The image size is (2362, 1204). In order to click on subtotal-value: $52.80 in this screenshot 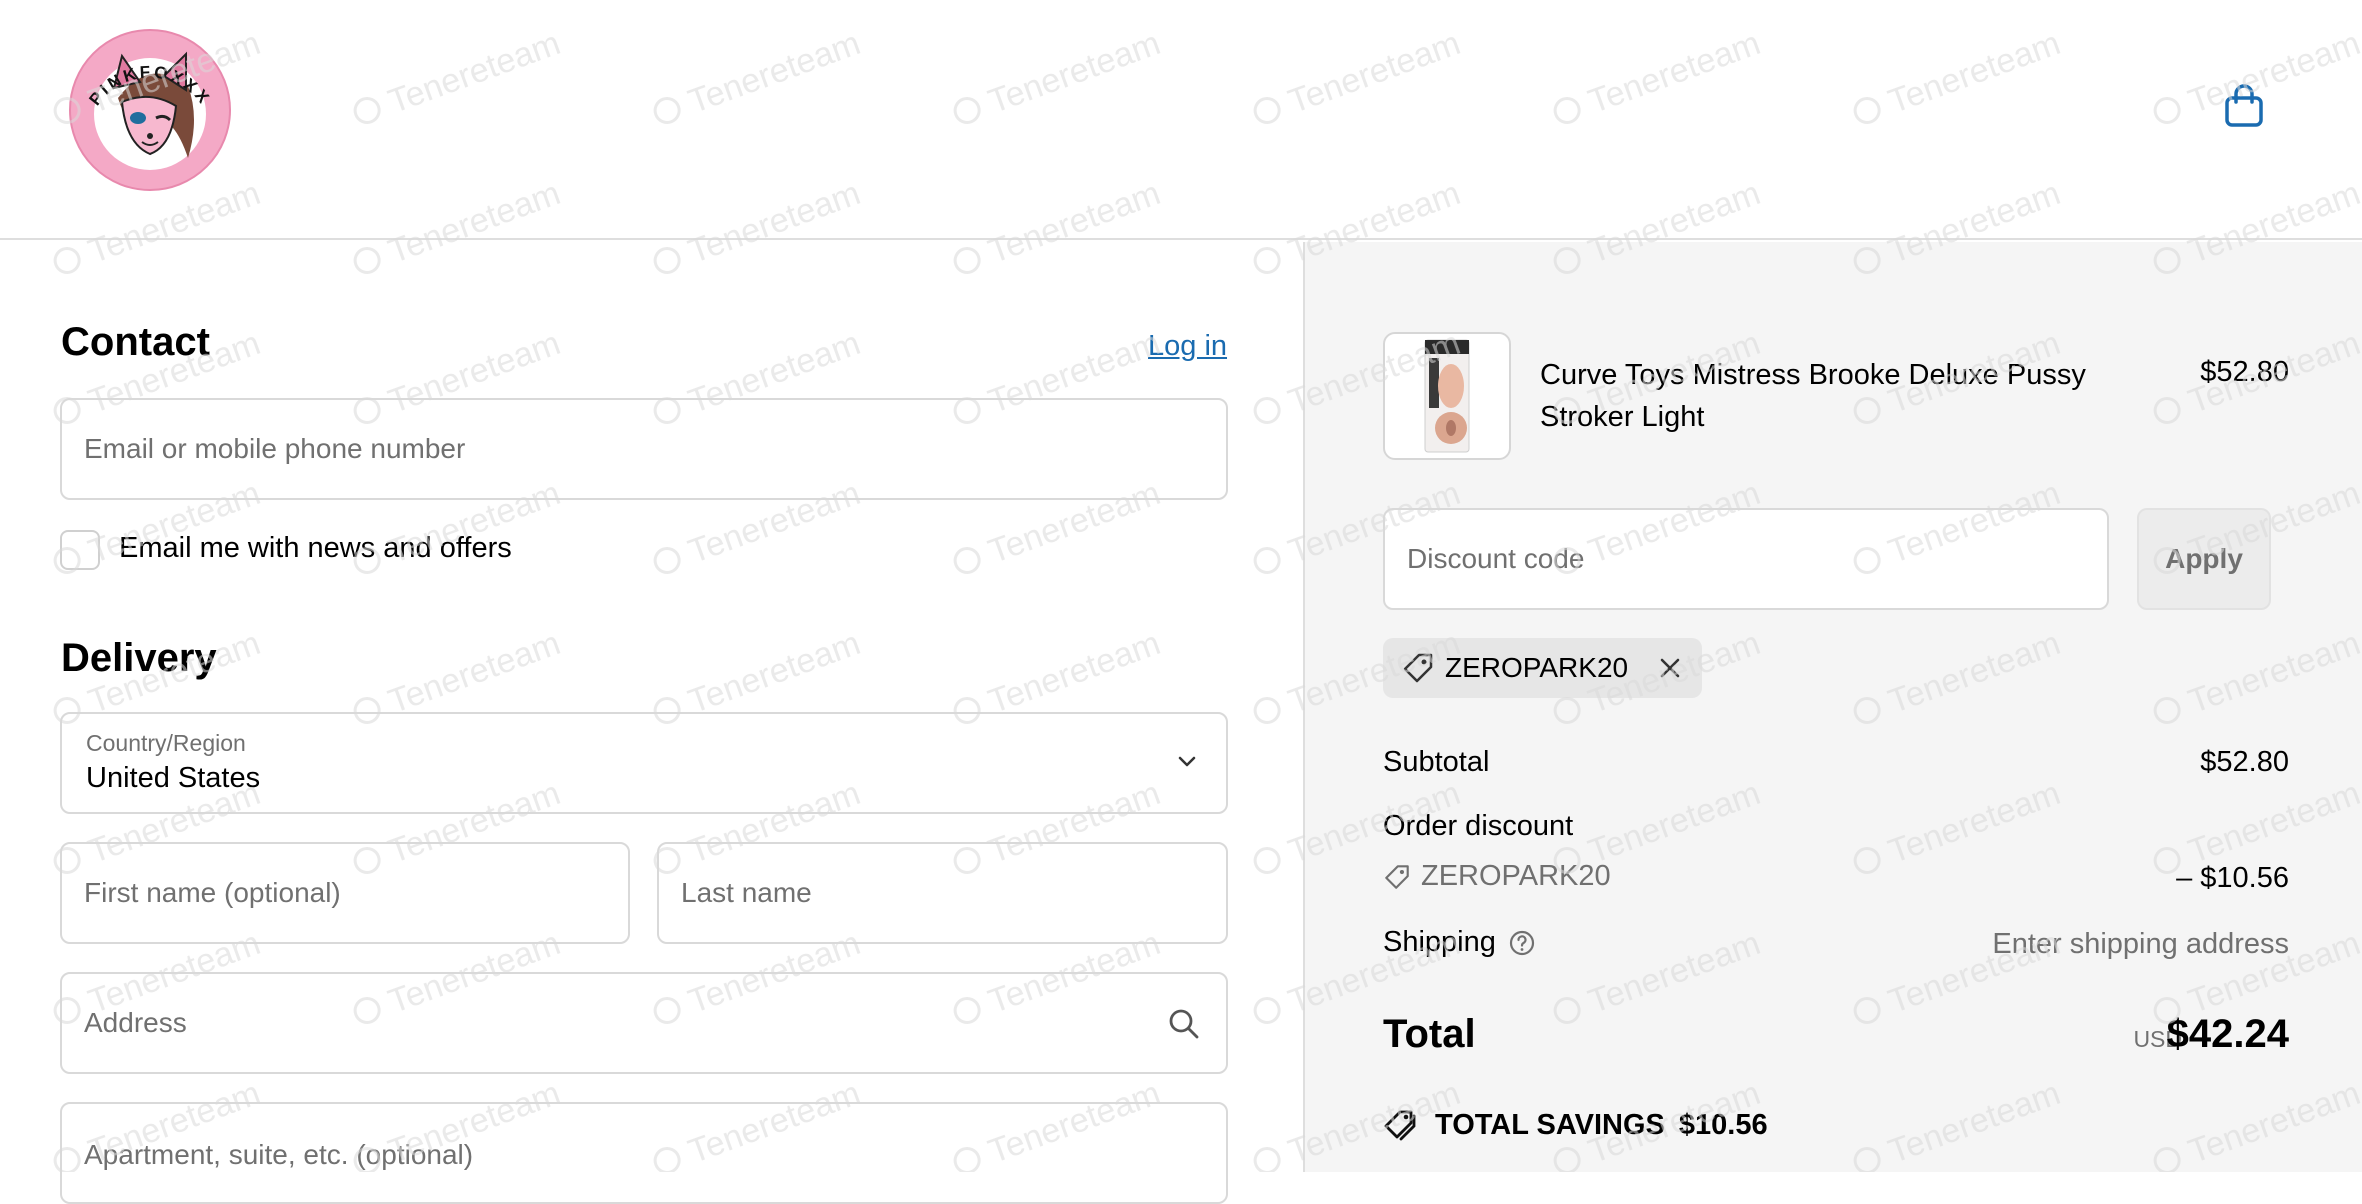, I will do `click(2244, 762)`.